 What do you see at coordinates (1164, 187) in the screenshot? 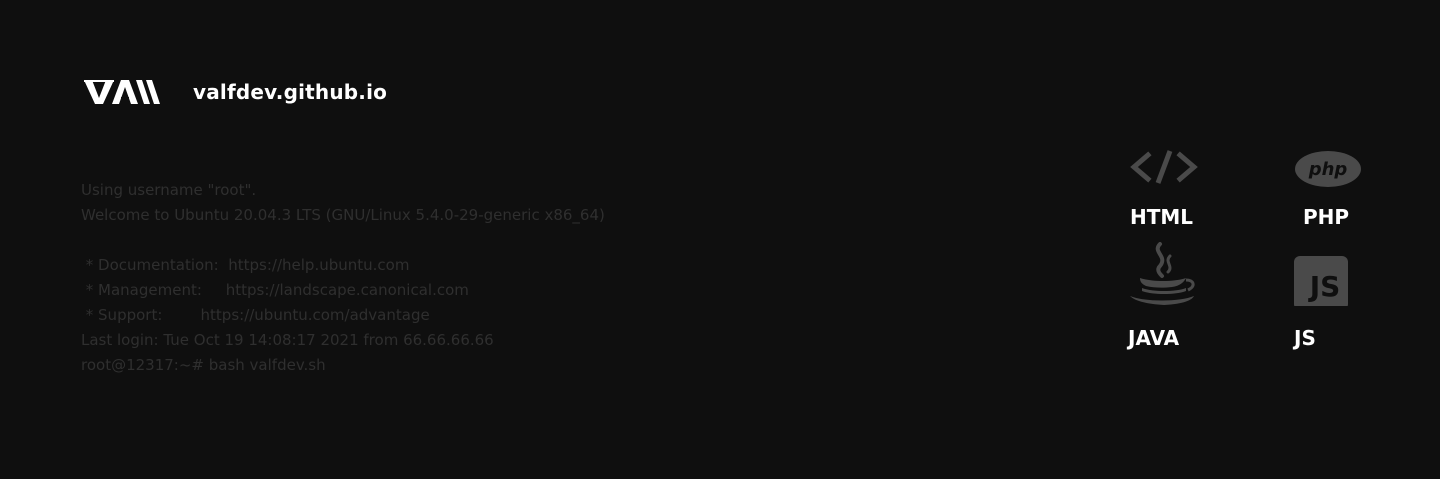
I see `skill-html: HTML` at bounding box center [1164, 187].